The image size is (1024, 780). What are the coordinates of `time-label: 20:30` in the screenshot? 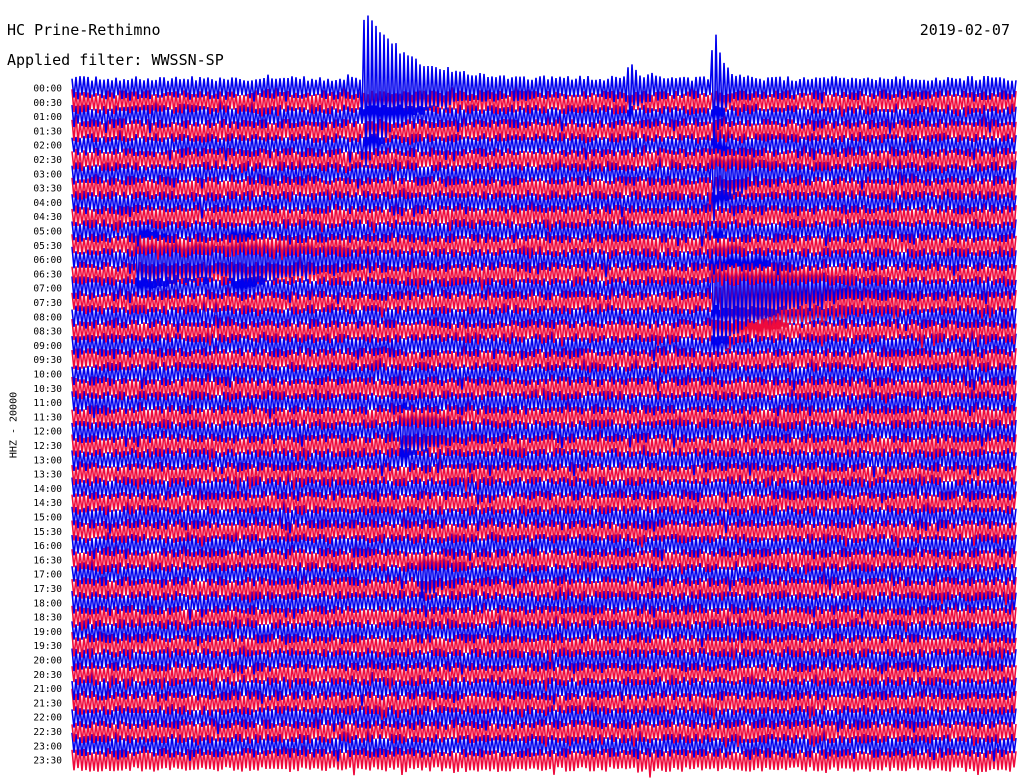 It's located at (47, 675).